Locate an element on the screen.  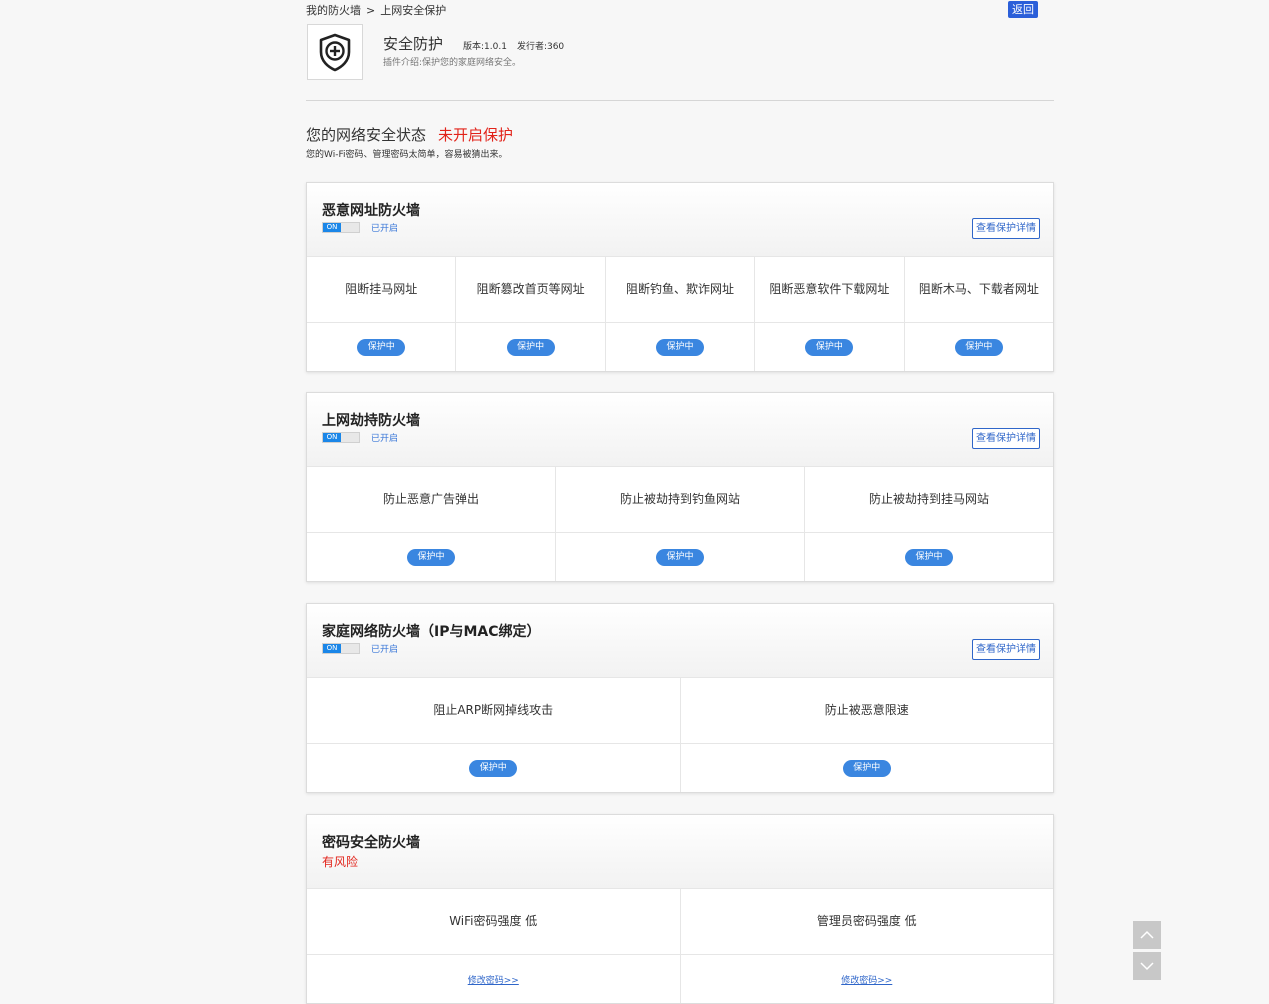
protection-item: 阻断篡改首页等网址保护中 is located at coordinates (531, 314).